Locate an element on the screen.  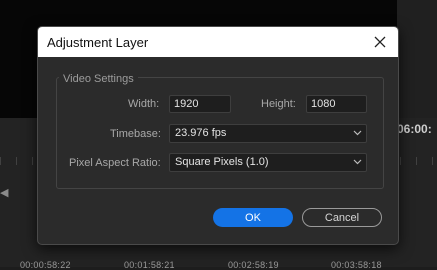
height-field is located at coordinates (336, 104).